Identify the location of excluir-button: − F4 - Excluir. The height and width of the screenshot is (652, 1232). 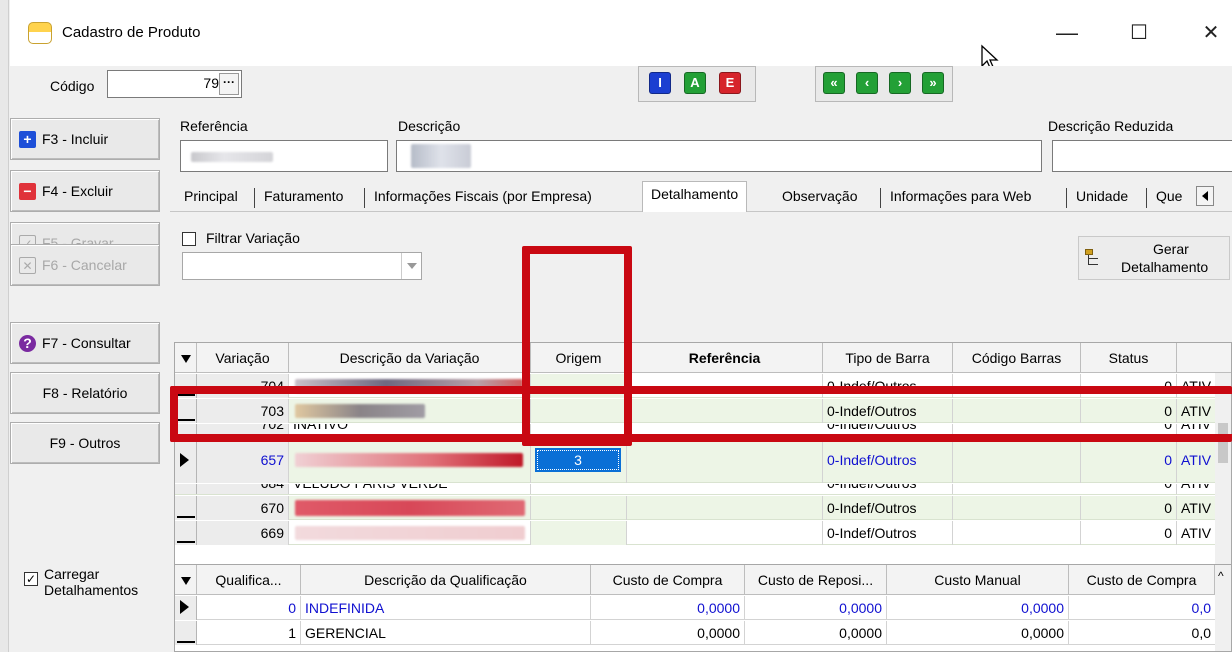
(85, 191).